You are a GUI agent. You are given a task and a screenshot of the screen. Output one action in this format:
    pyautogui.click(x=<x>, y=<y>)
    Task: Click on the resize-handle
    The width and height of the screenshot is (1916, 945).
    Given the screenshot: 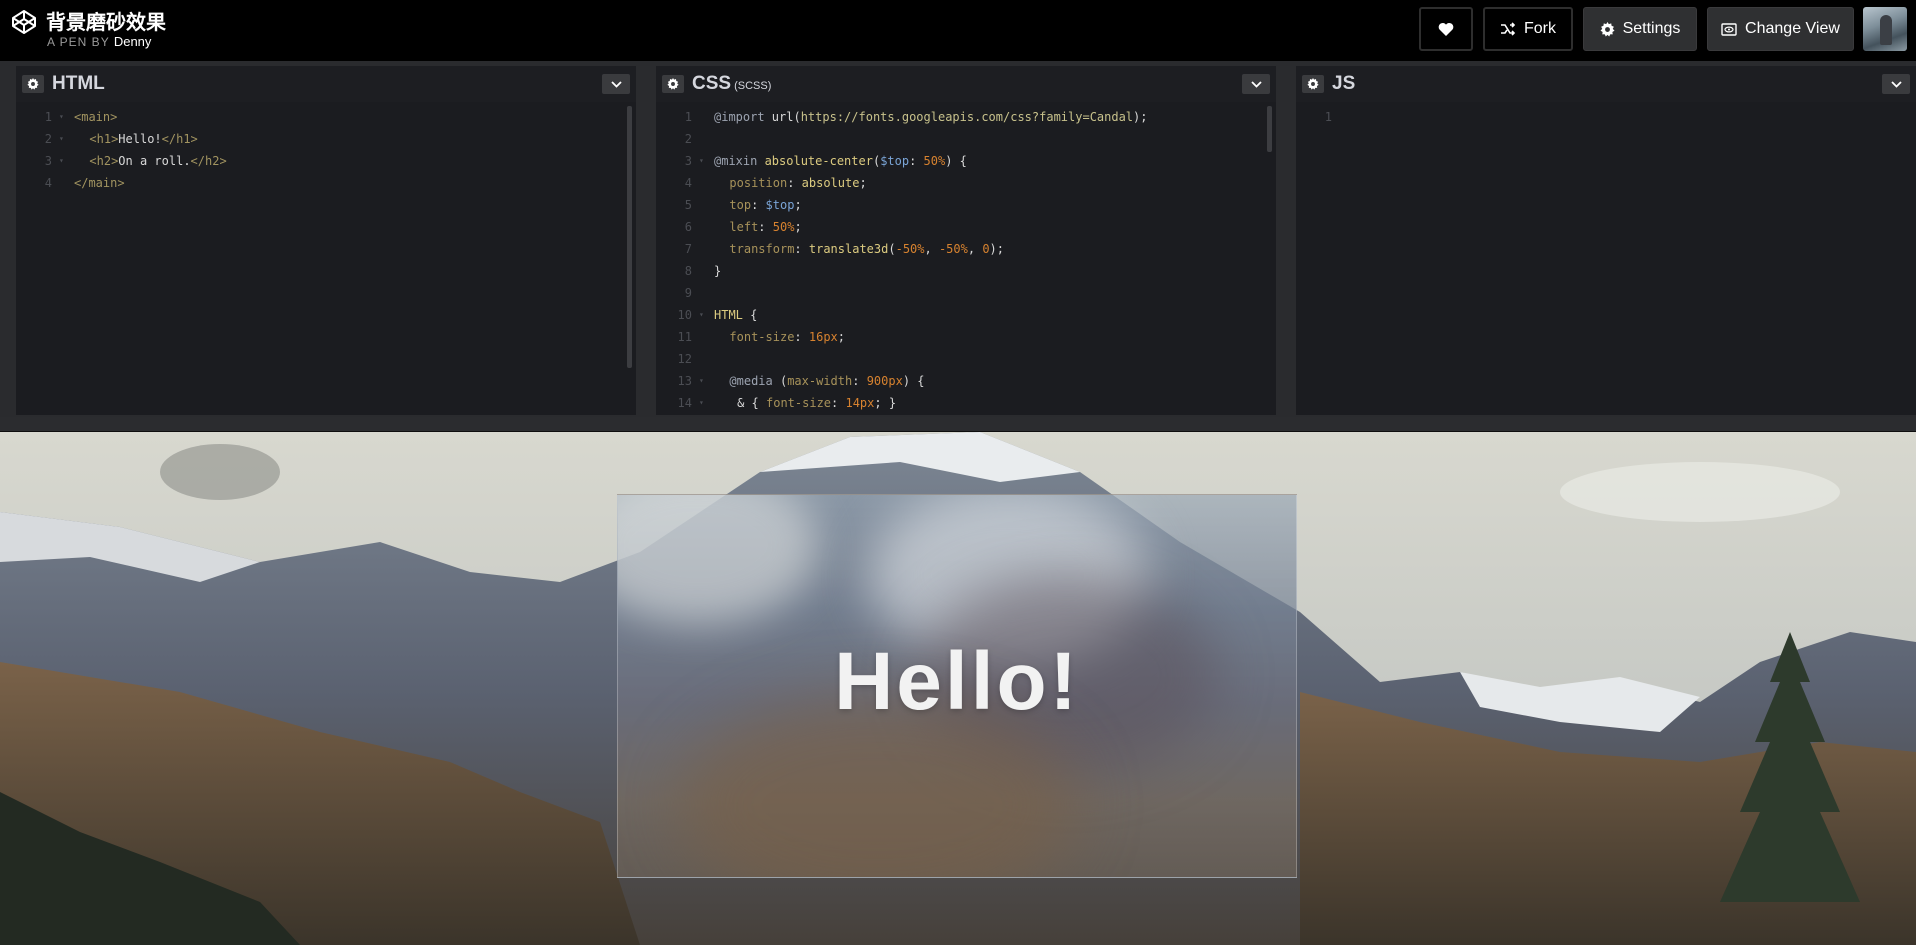 What is the action you would take?
    pyautogui.click(x=958, y=424)
    